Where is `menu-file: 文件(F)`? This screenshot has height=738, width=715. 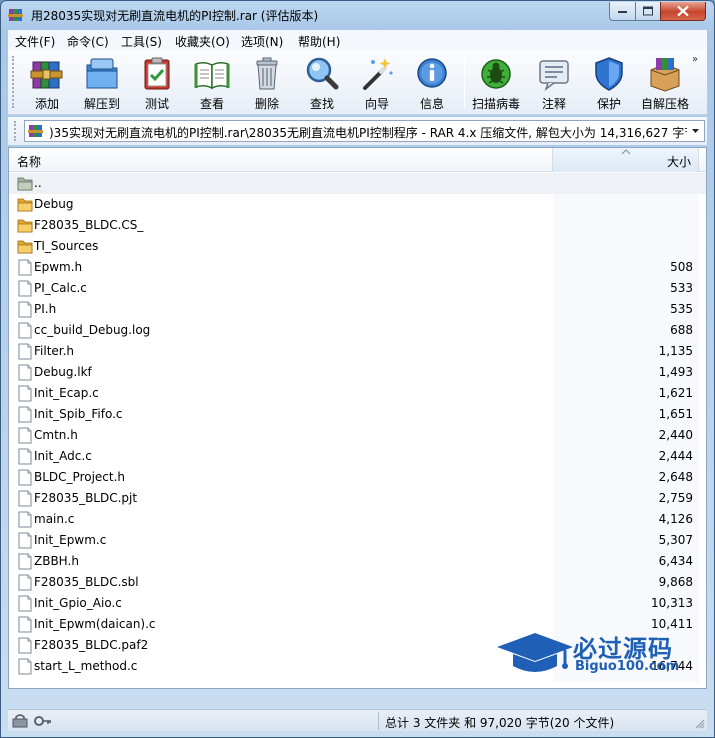 menu-file: 文件(F) is located at coordinates (35, 41).